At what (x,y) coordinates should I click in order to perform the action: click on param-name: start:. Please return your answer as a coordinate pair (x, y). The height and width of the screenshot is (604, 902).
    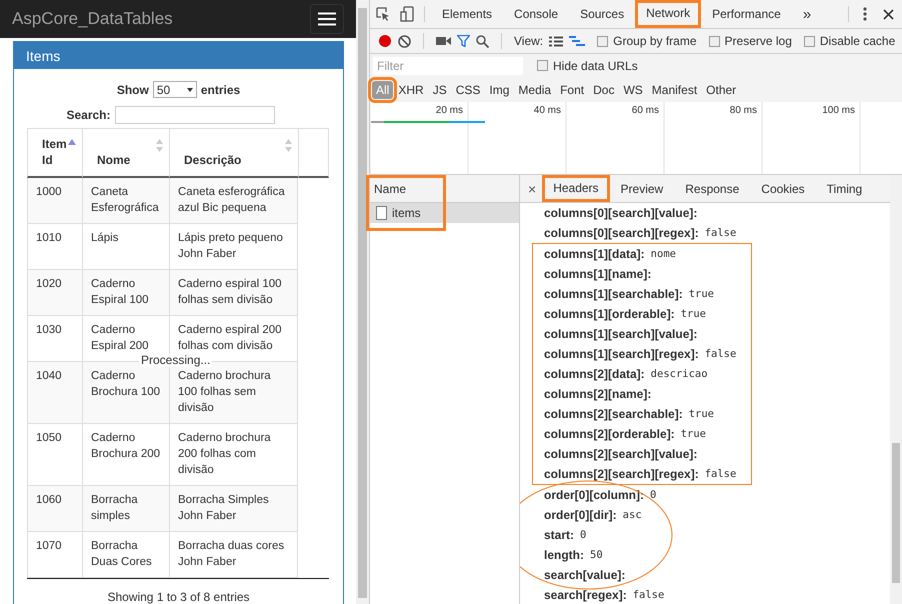
    Looking at the image, I should click on (559, 535).